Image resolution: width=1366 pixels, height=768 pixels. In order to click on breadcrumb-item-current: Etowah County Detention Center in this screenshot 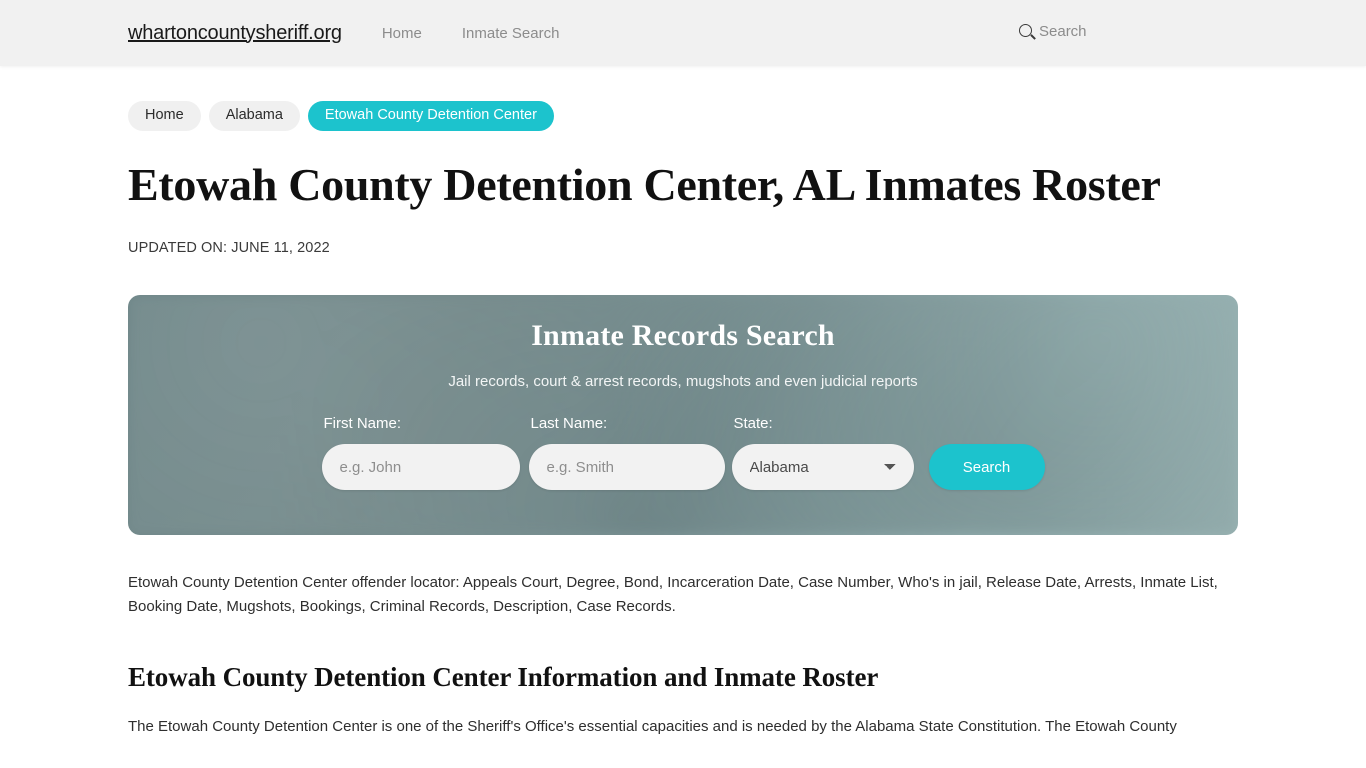, I will do `click(430, 116)`.